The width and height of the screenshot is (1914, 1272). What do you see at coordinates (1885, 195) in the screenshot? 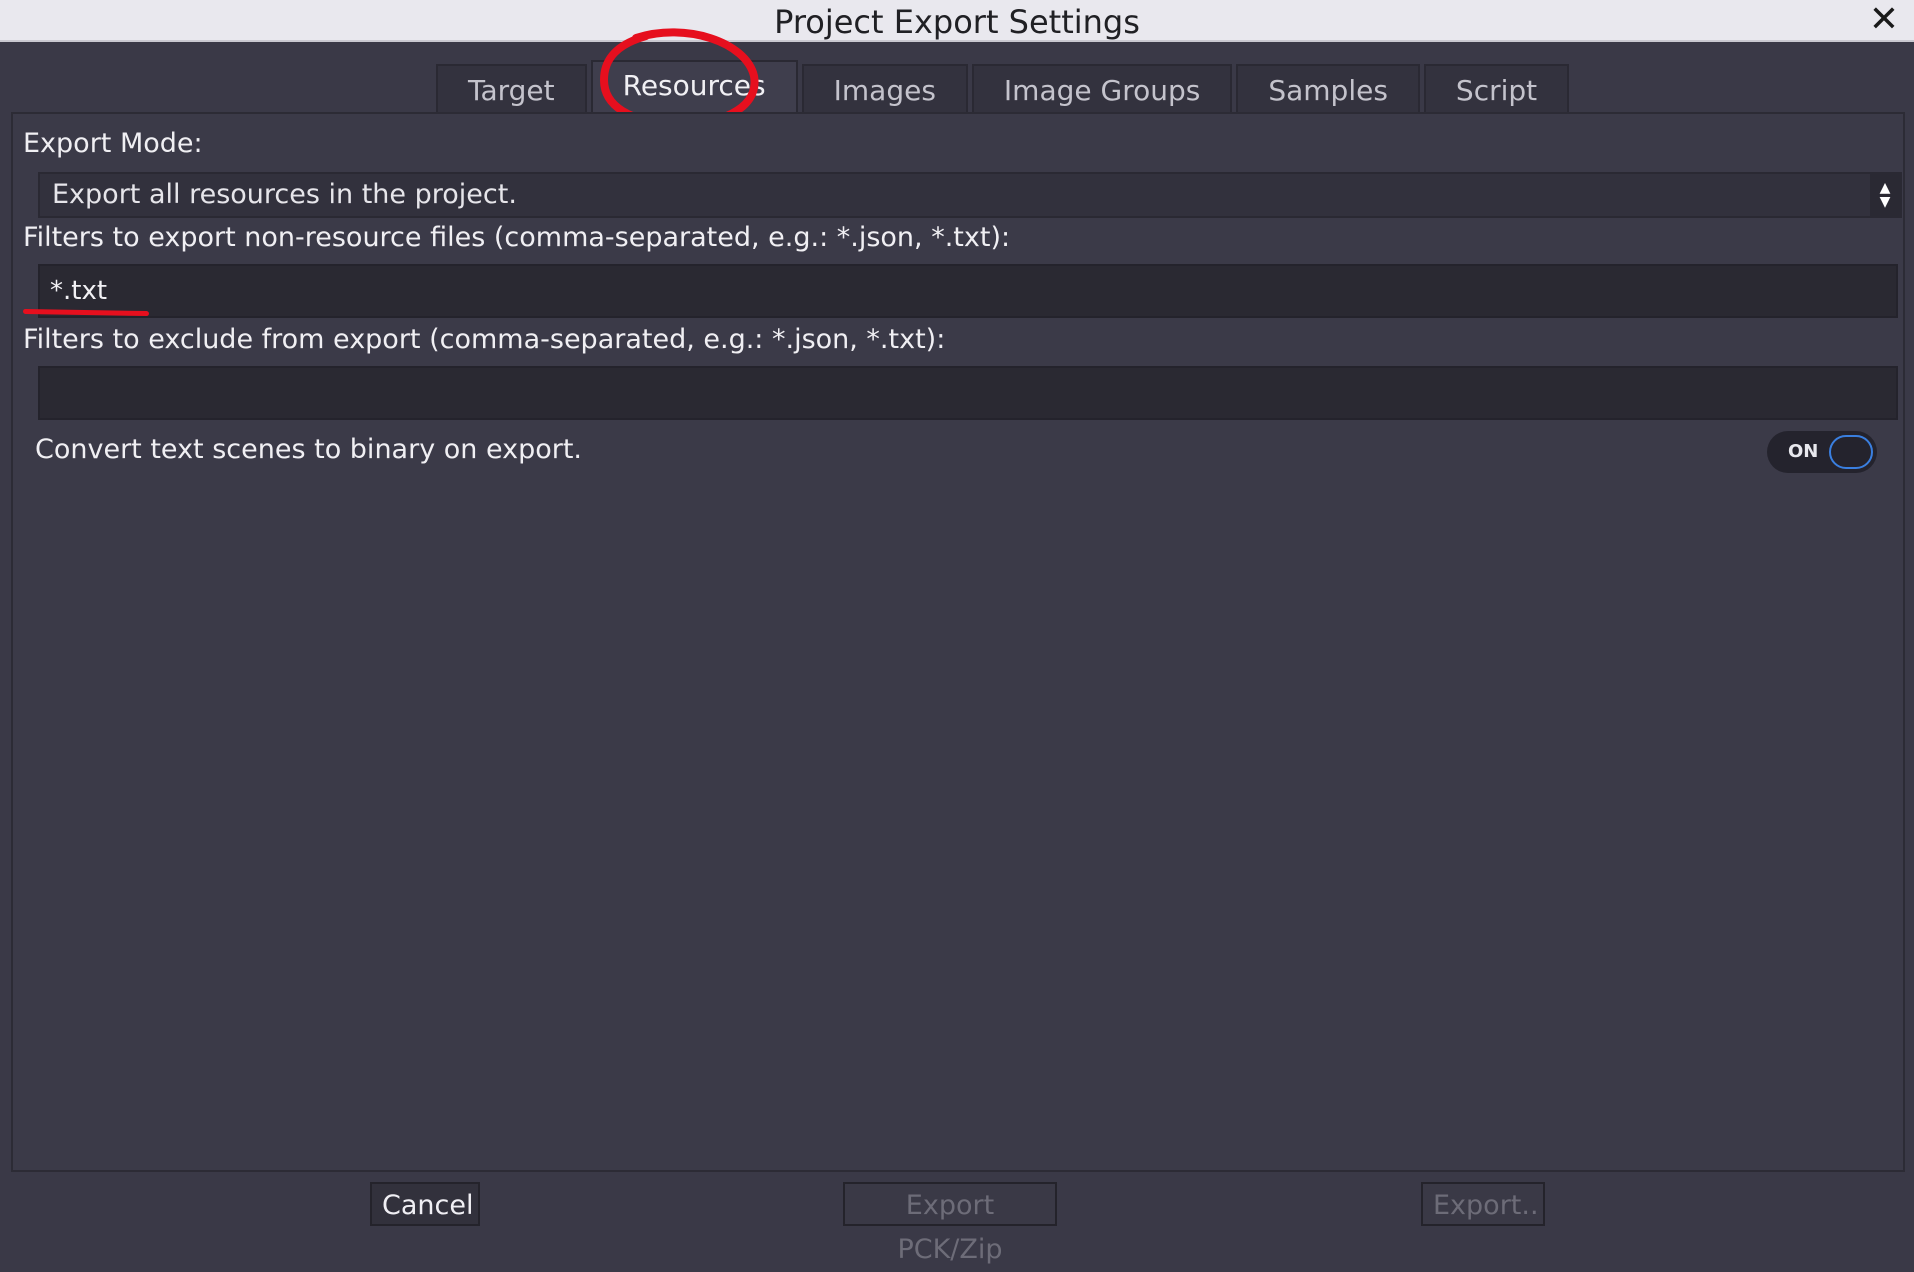
I see `select-arrows-icon: ▲ ▼` at bounding box center [1885, 195].